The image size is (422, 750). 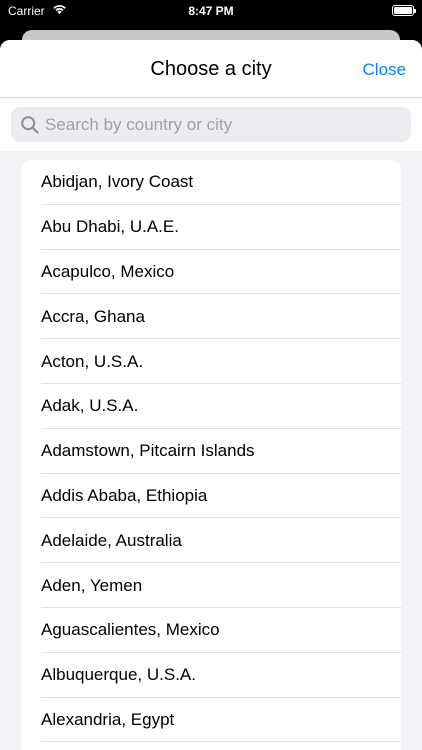 I want to click on page-title: Choose a city, so click(x=211, y=69).